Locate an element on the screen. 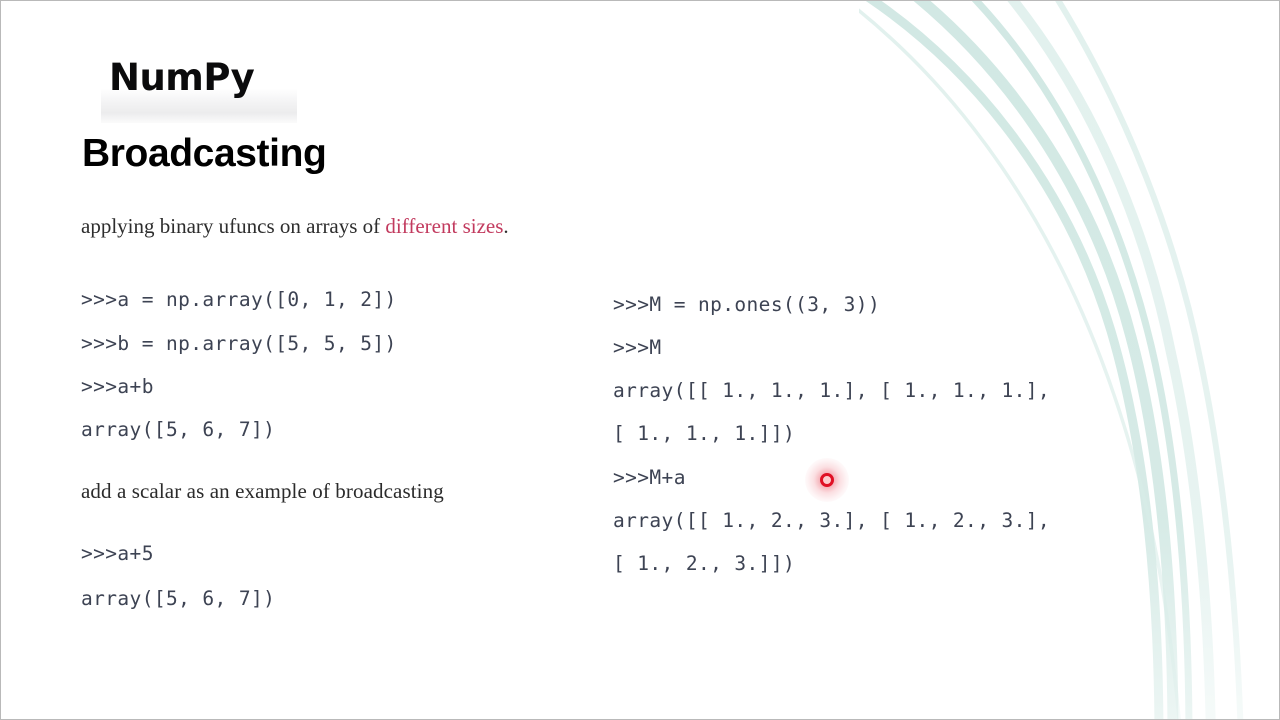  left-code-line-6: array([5, 6, 7]) is located at coordinates (178, 598).